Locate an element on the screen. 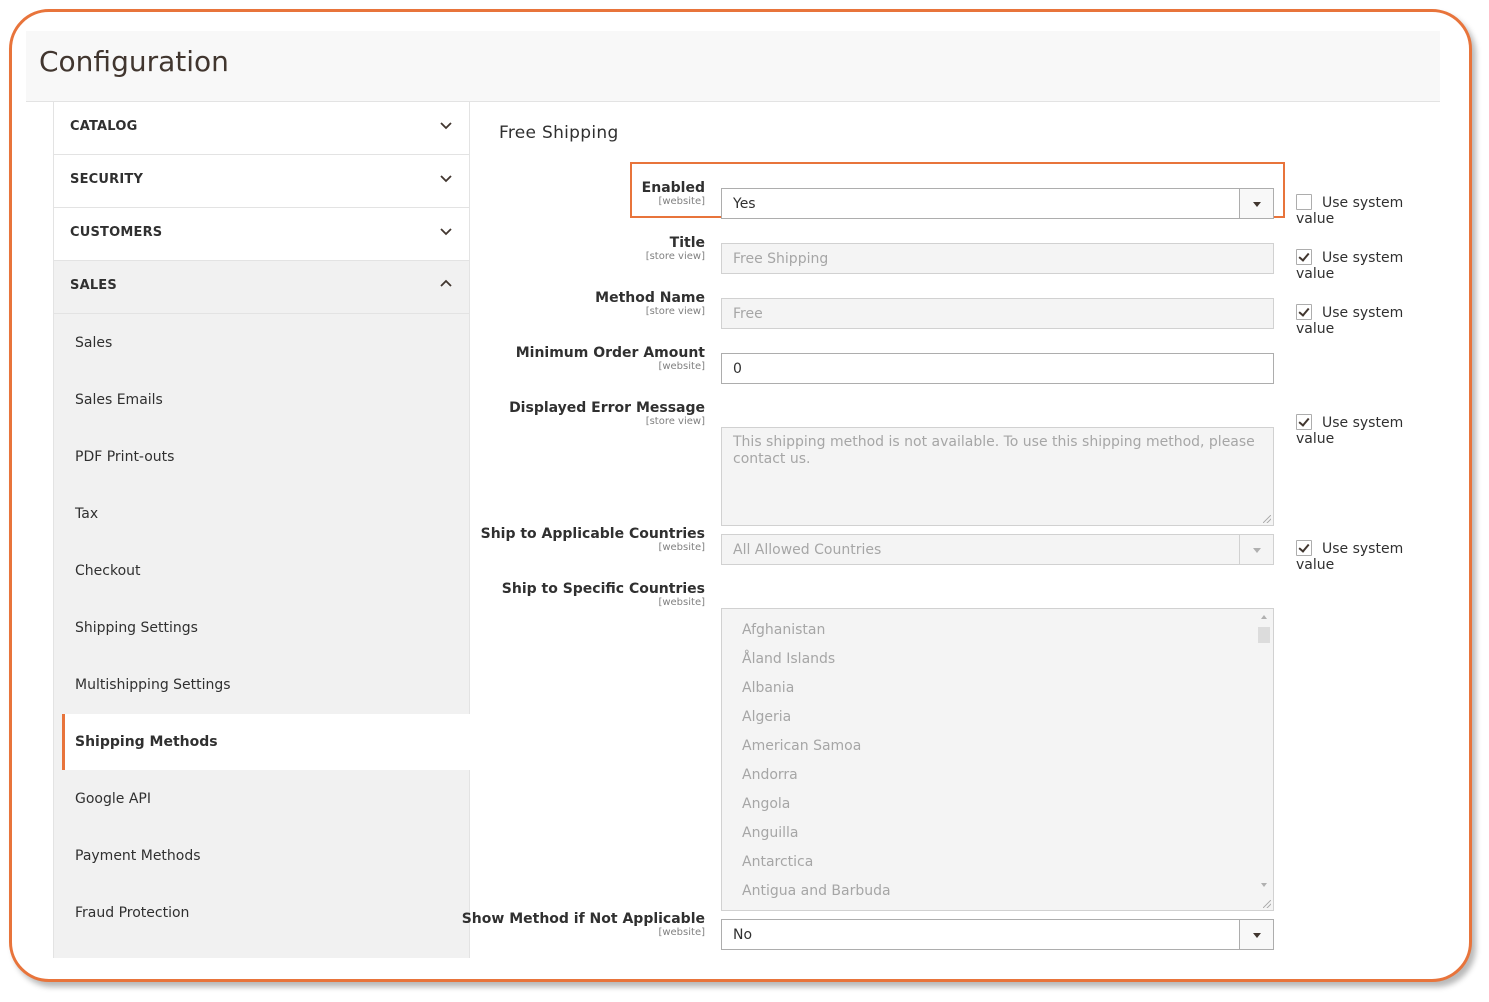  country-option: Åland Islands is located at coordinates (788, 659).